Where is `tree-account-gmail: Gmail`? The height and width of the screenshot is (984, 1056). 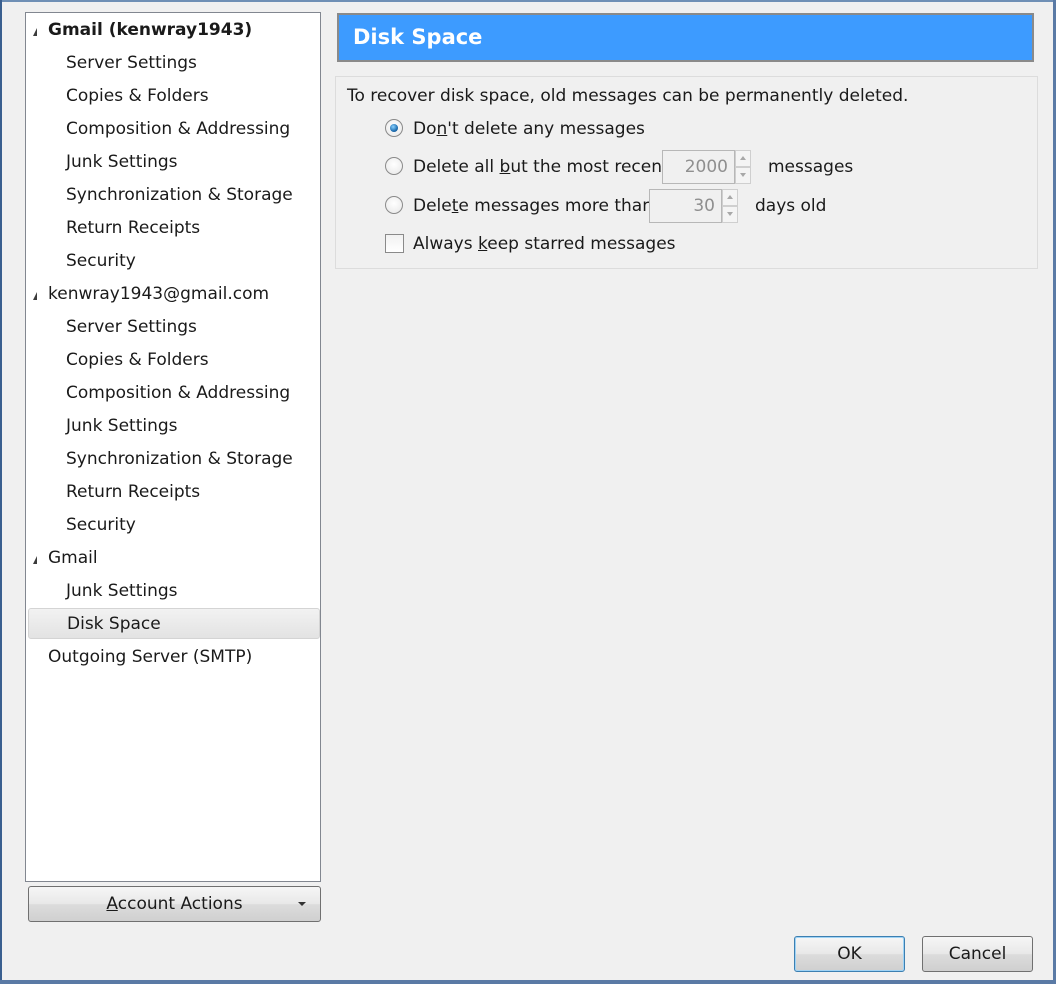 tree-account-gmail: Gmail is located at coordinates (174, 558).